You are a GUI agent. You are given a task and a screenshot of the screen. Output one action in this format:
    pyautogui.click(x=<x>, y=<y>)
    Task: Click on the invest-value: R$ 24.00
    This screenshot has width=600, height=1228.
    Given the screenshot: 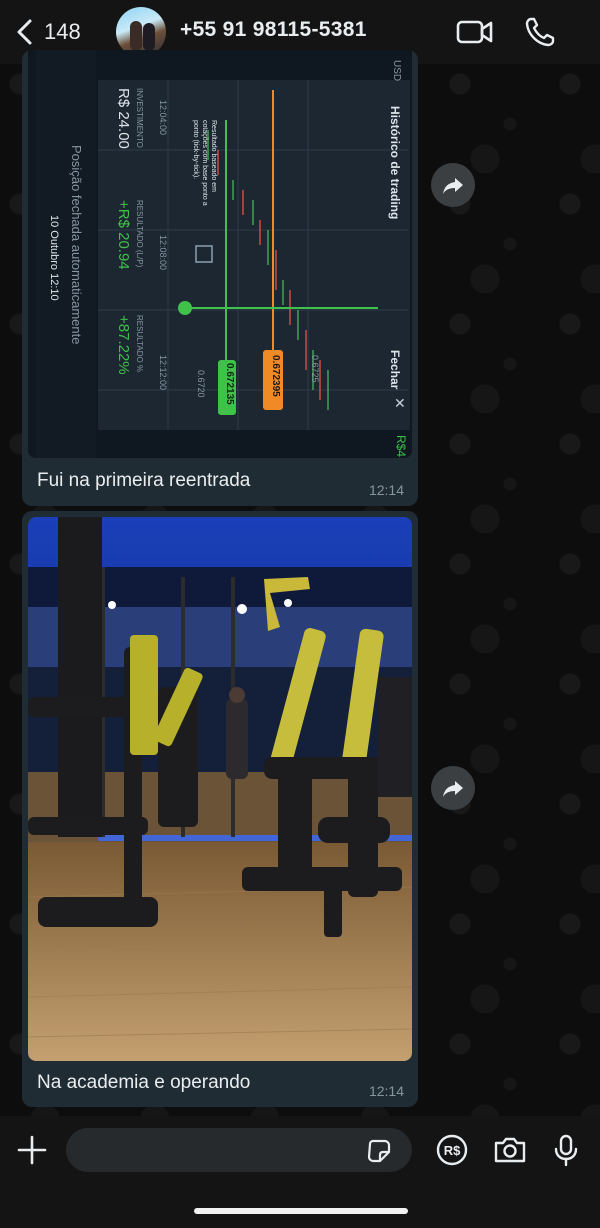 What is the action you would take?
    pyautogui.click(x=123, y=118)
    